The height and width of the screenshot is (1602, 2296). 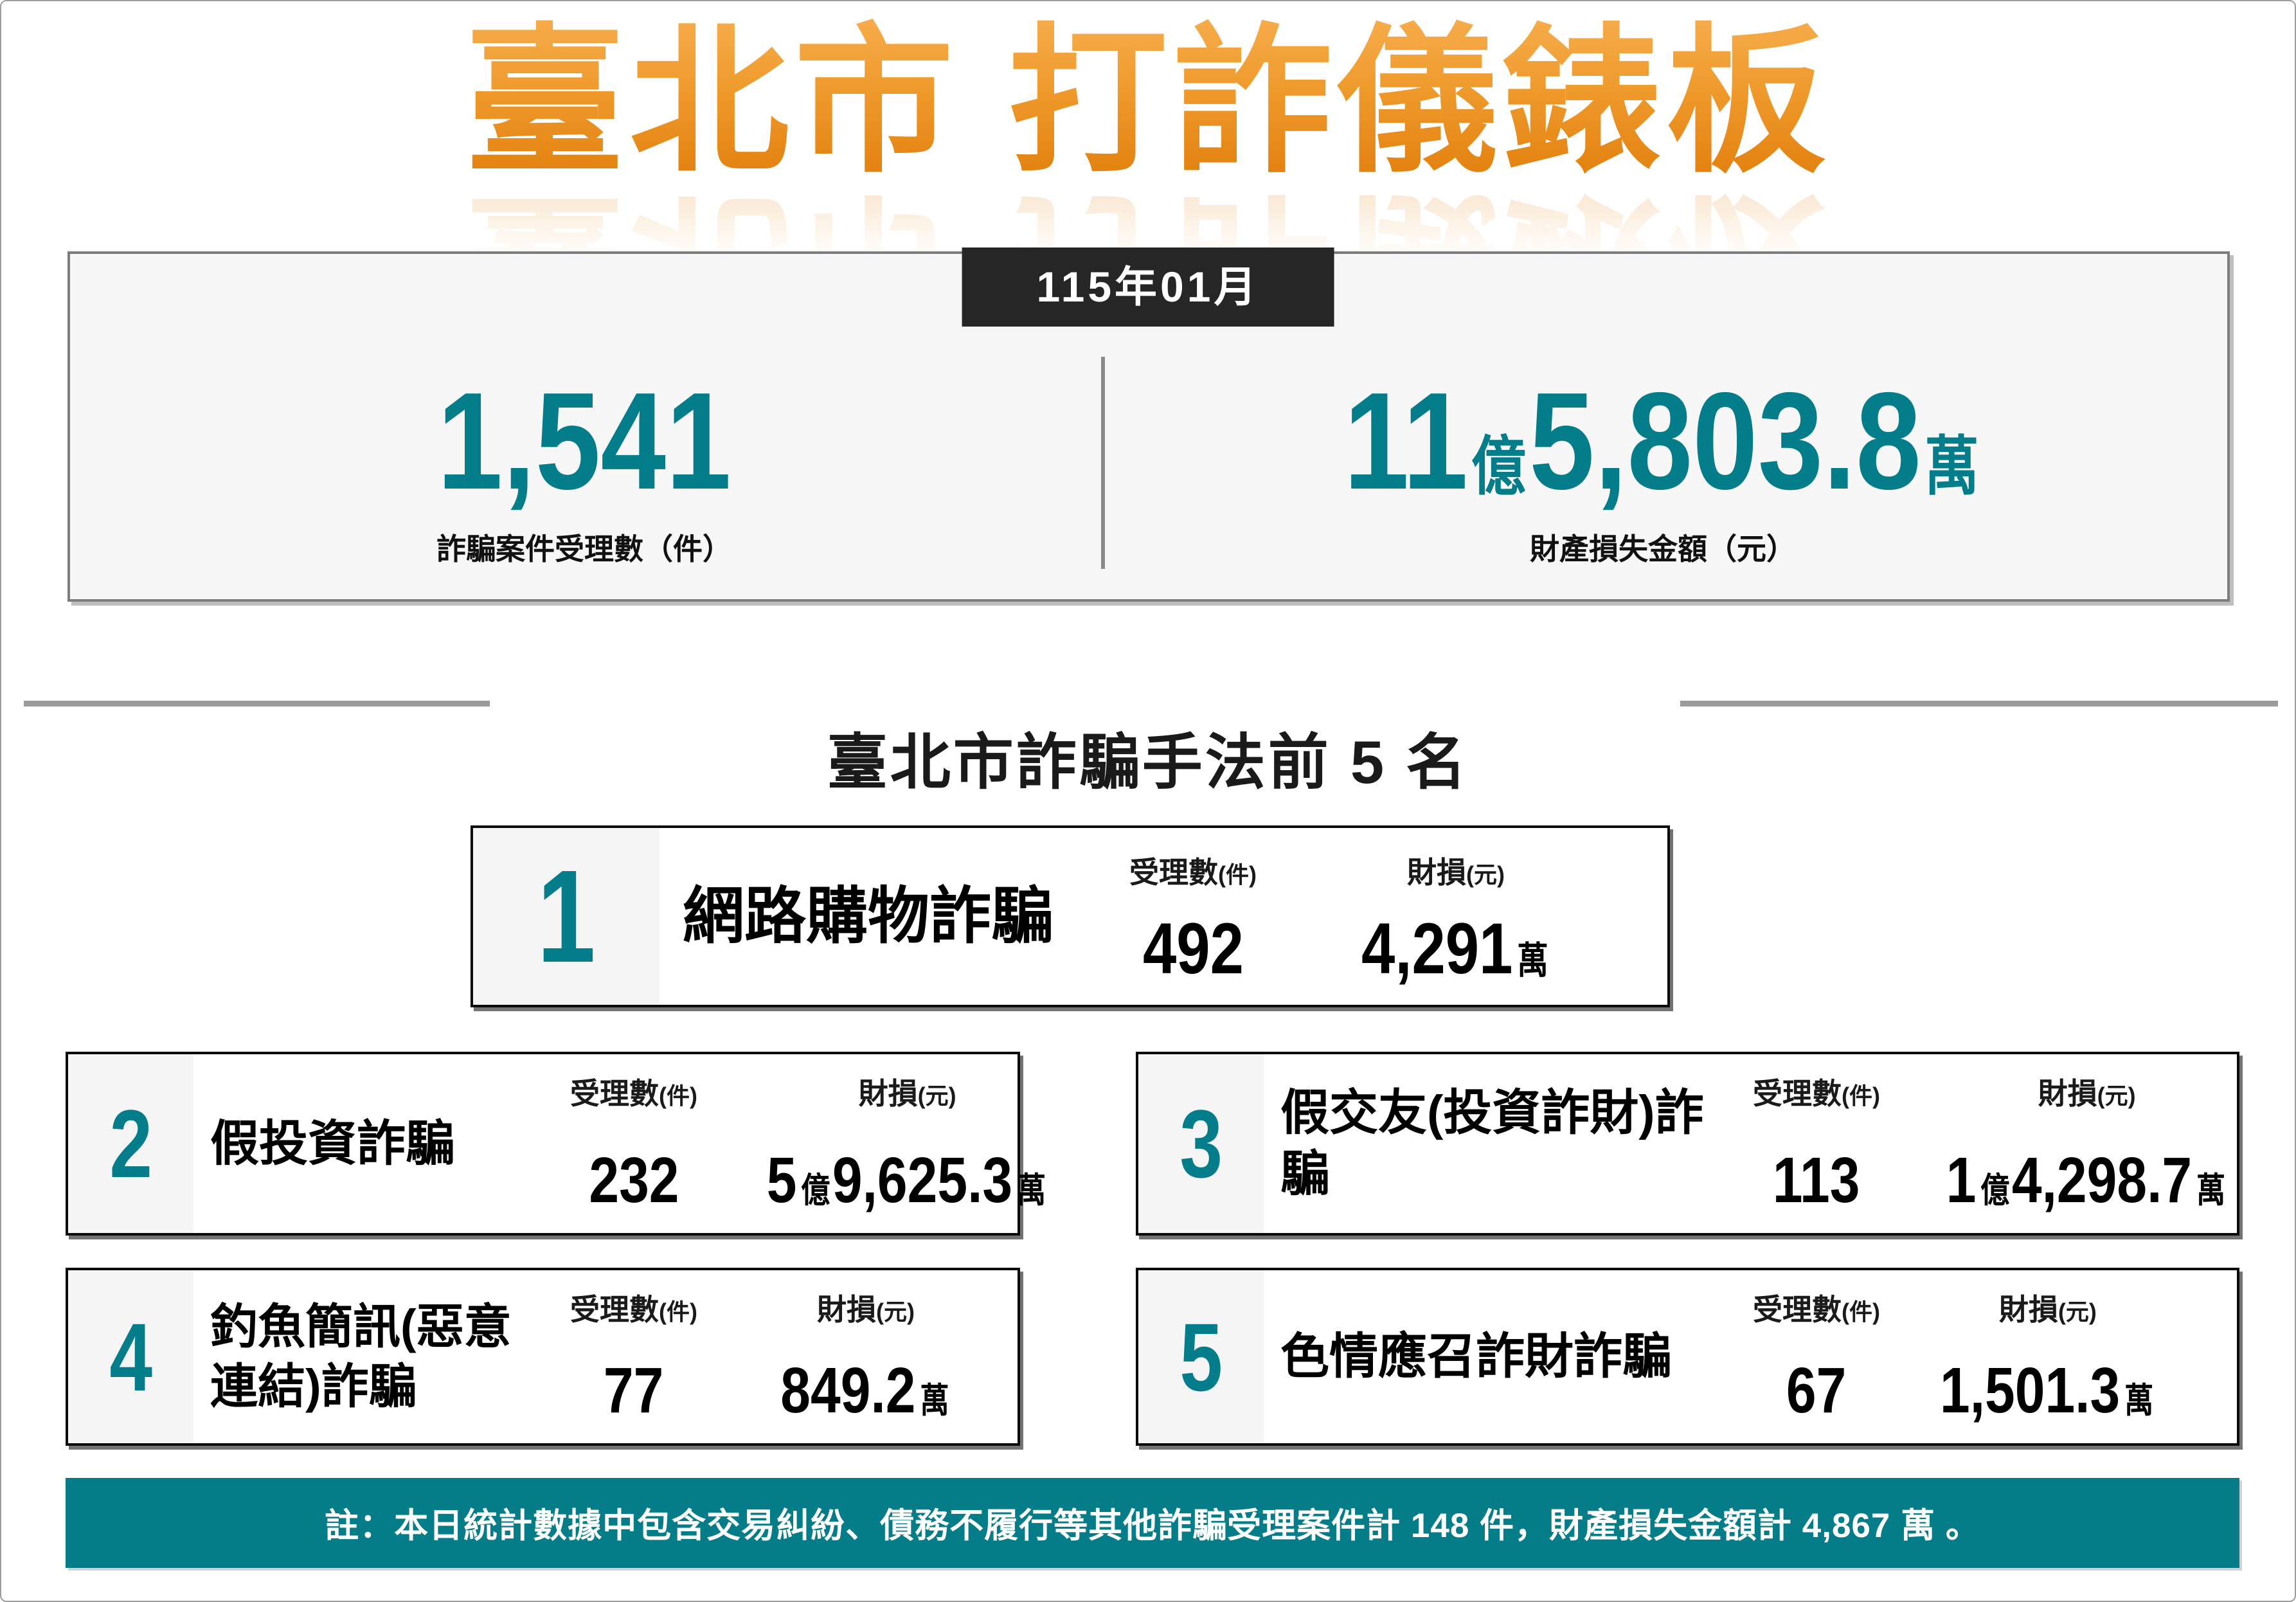 What do you see at coordinates (1437, 949) in the screenshot?
I see `loss-number-part: 4,291` at bounding box center [1437, 949].